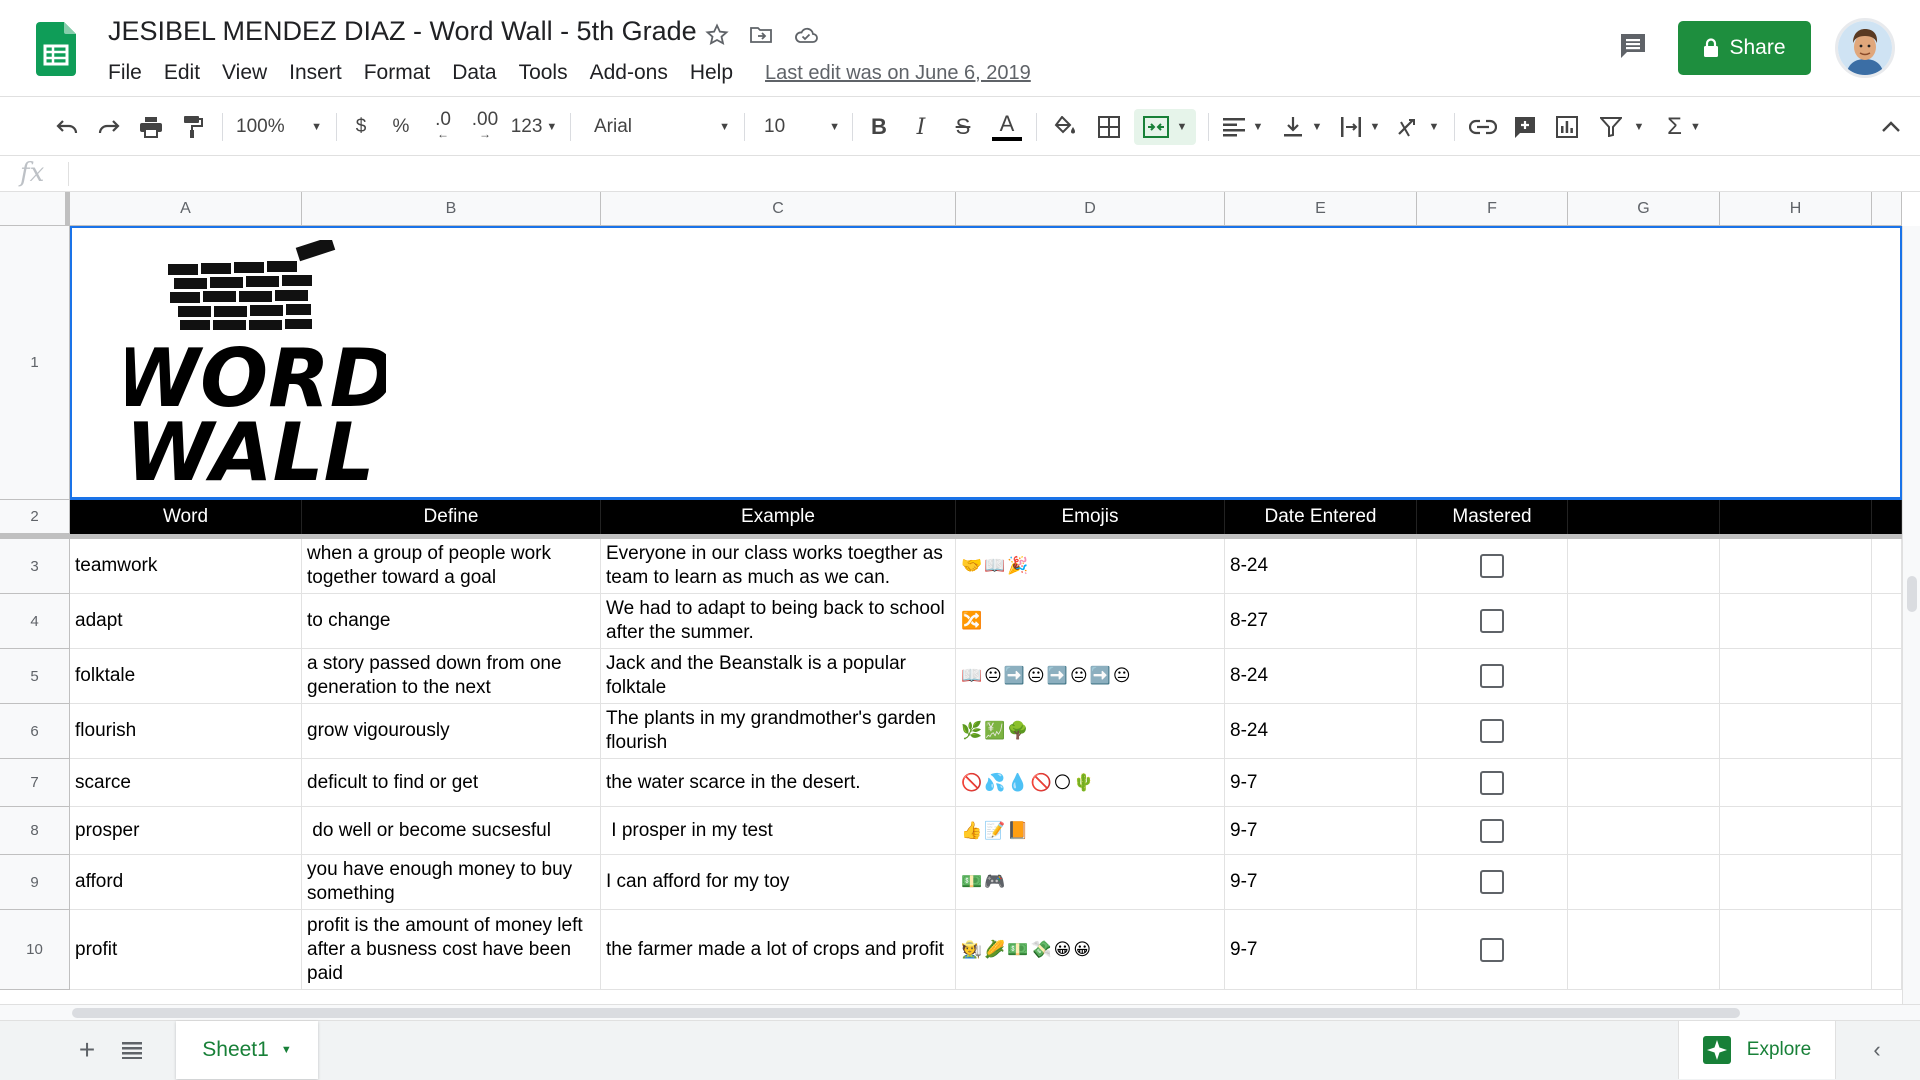 The width and height of the screenshot is (1920, 1080). What do you see at coordinates (132, 1050) in the screenshot?
I see `all-sheets-menu-icon` at bounding box center [132, 1050].